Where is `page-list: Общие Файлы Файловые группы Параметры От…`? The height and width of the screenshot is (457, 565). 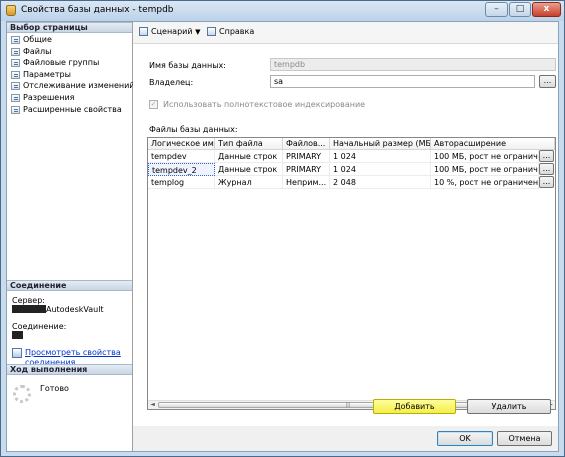 page-list: Общие Файлы Файловые группы Параметры От… is located at coordinates (71, 75).